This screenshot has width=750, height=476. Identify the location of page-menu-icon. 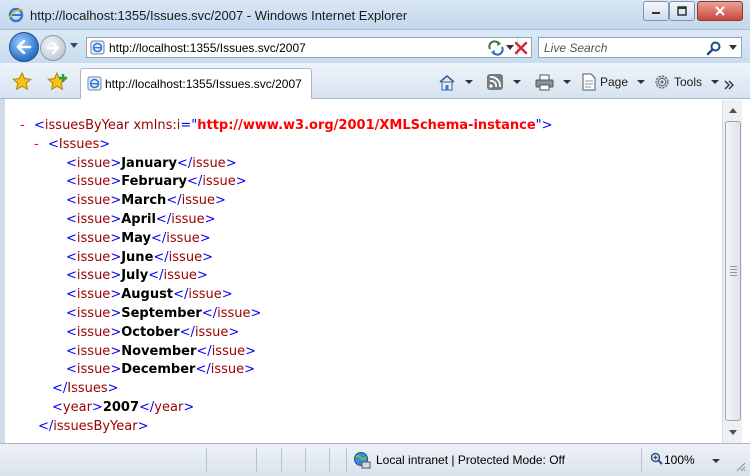
(589, 82).